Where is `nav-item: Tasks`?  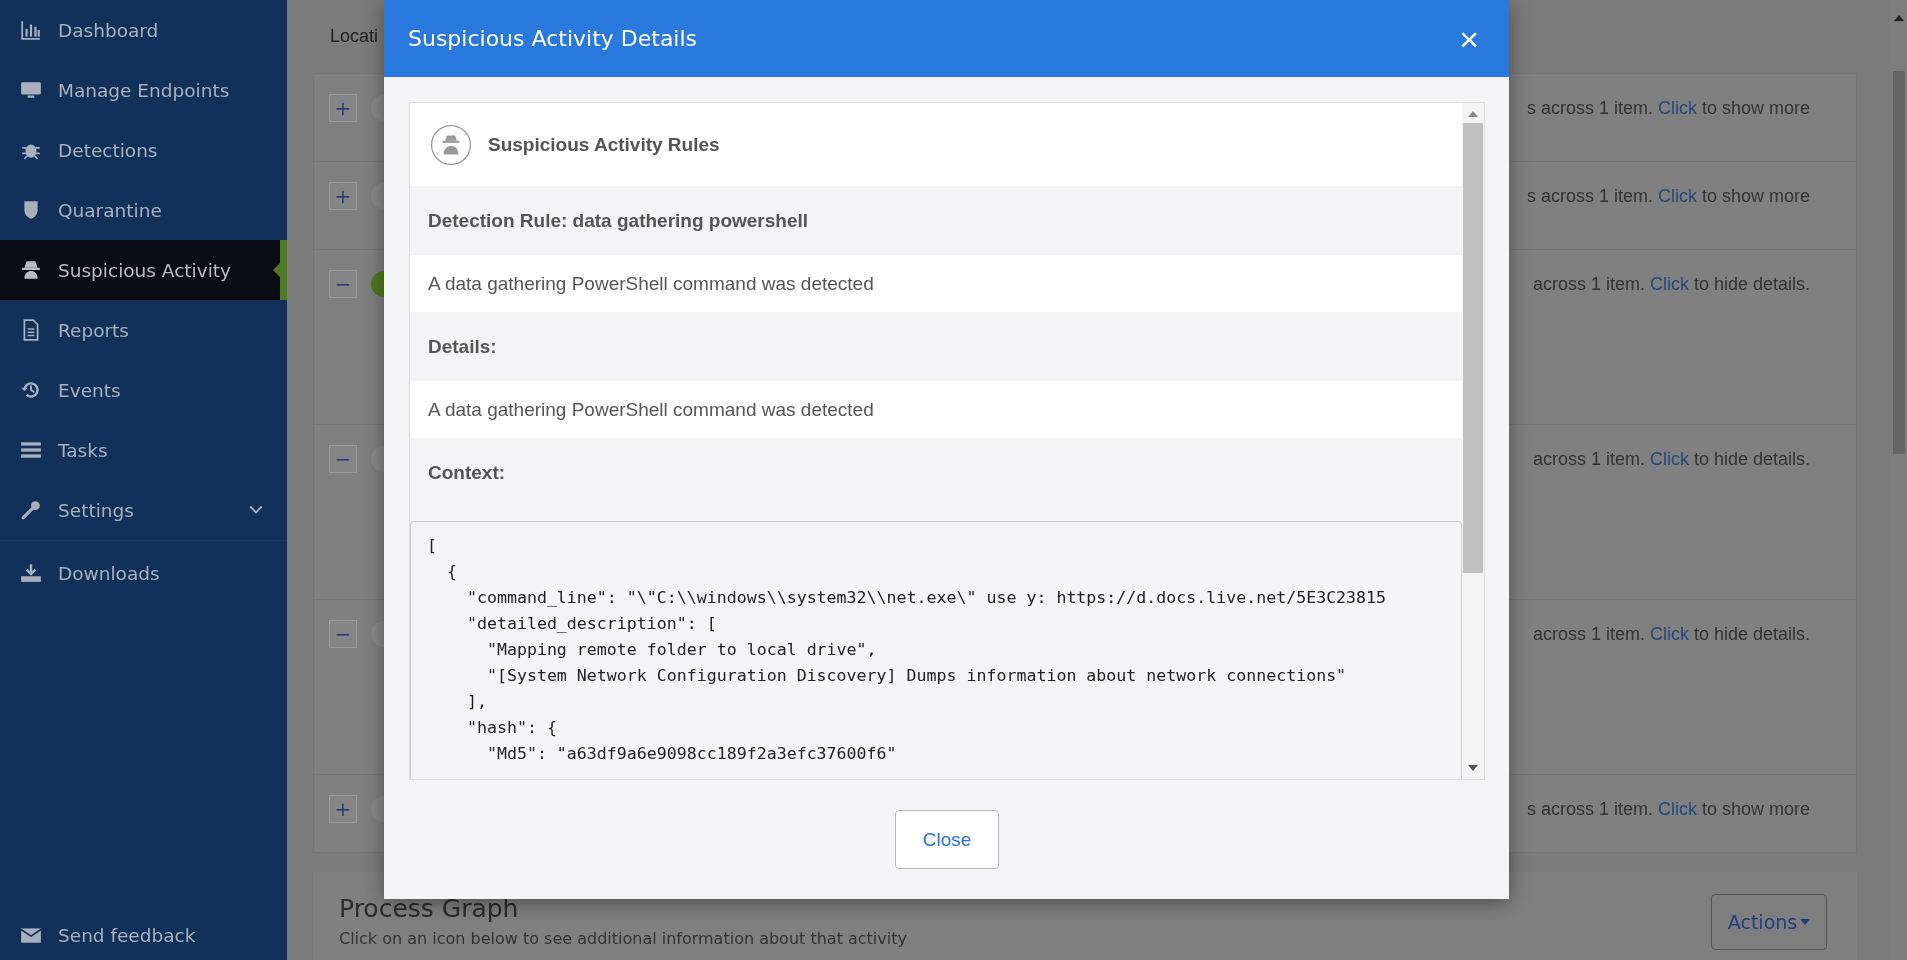 nav-item: Tasks is located at coordinates (143, 450).